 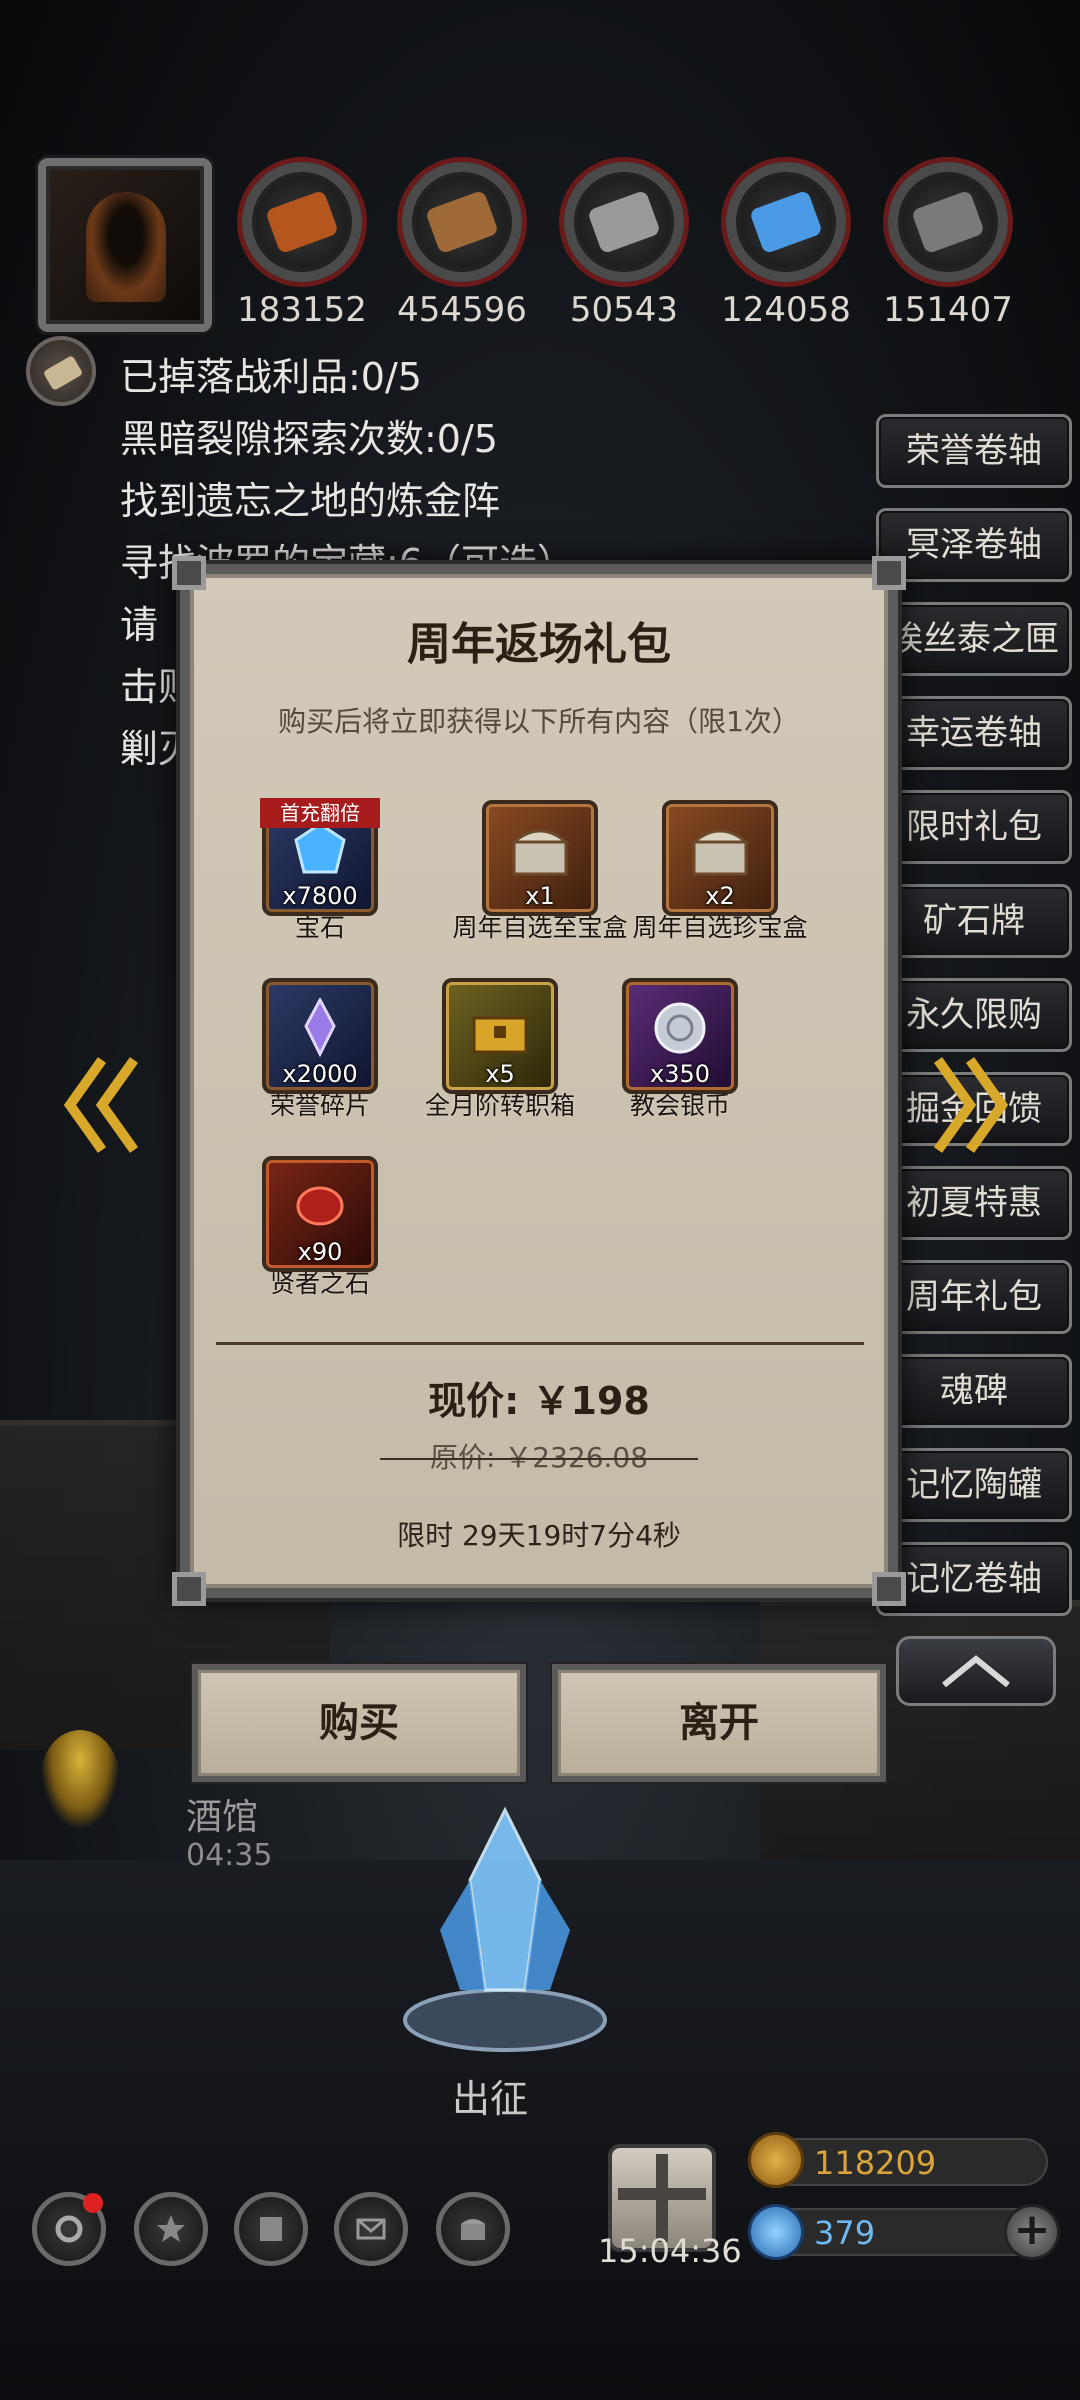 What do you see at coordinates (359, 1723) in the screenshot?
I see `buy-button: 购买` at bounding box center [359, 1723].